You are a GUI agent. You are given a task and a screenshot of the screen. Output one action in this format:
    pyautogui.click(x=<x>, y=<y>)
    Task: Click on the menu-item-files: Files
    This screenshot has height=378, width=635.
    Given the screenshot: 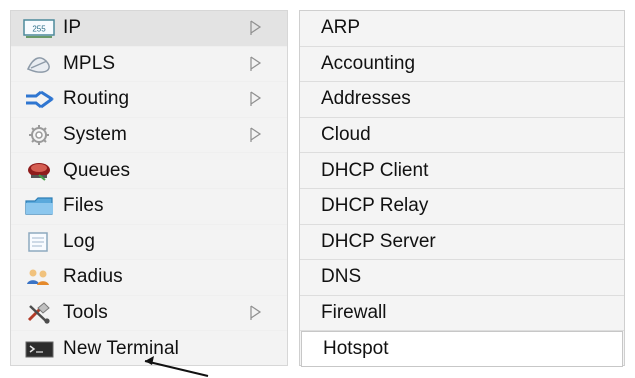 What is the action you would take?
    pyautogui.click(x=149, y=207)
    